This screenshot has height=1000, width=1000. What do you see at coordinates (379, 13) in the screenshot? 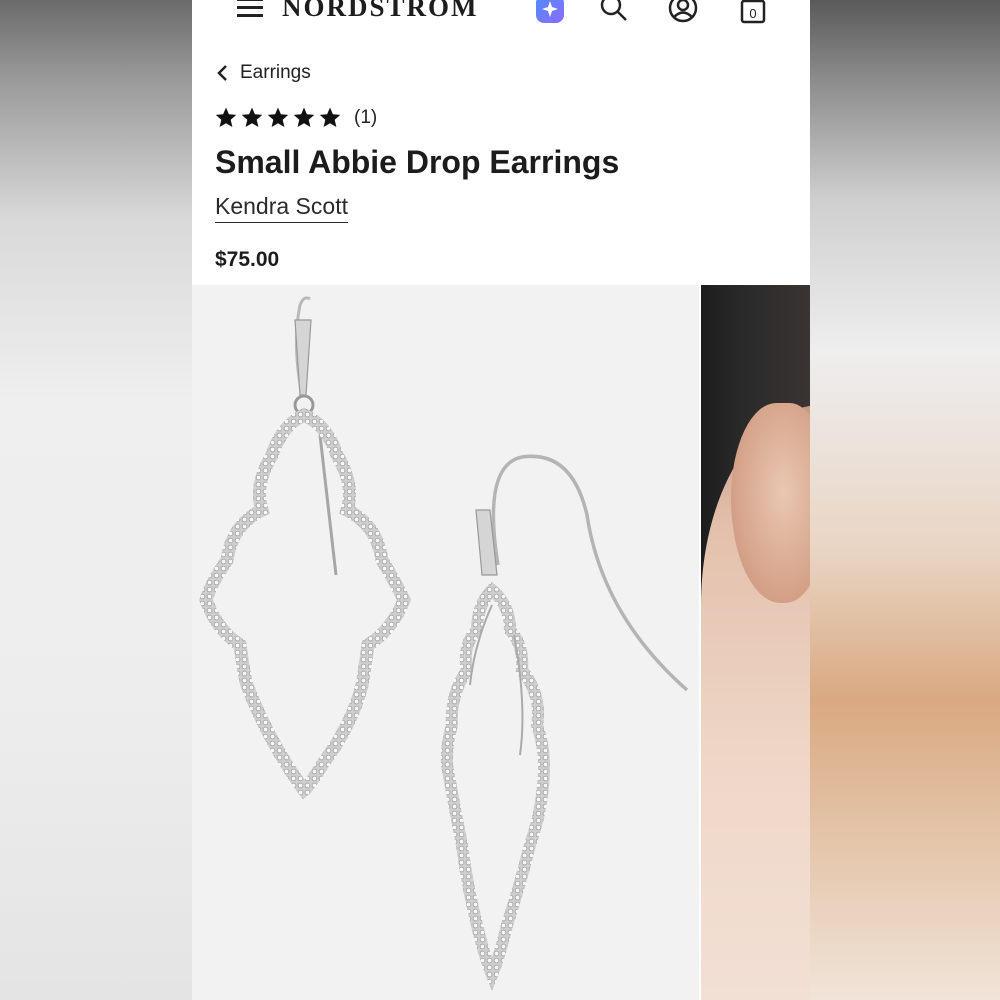
I see `nordstrom-logo: NORDSTROM` at bounding box center [379, 13].